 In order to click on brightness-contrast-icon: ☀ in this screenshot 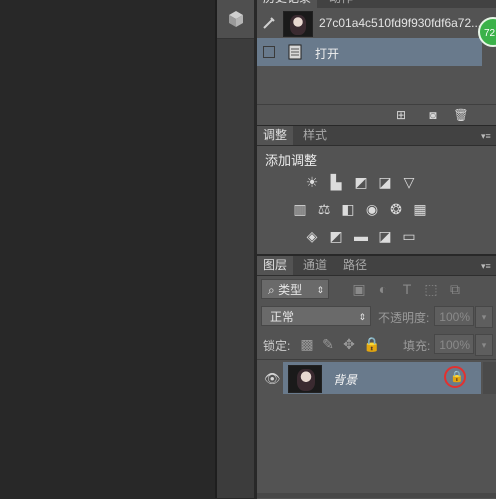, I will do `click(312, 182)`.